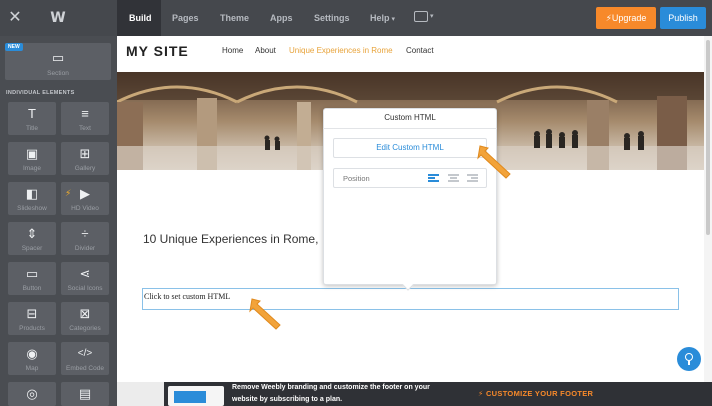  What do you see at coordinates (689, 362) in the screenshot?
I see `lightbulb-stem` at bounding box center [689, 362].